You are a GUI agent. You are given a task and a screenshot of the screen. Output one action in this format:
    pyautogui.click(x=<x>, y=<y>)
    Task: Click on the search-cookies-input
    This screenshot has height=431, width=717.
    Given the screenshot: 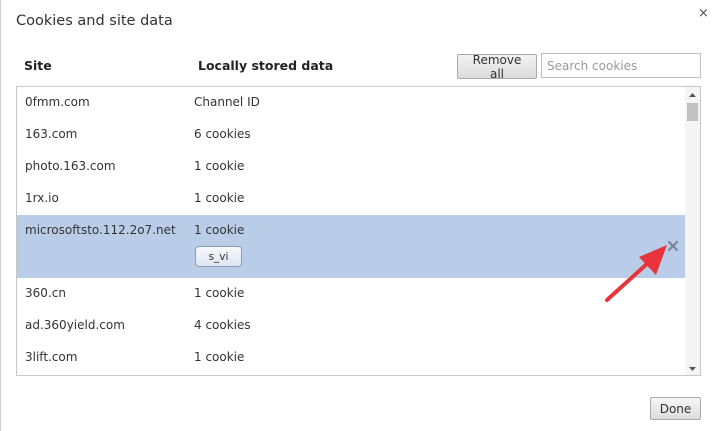 What is the action you would take?
    pyautogui.click(x=621, y=65)
    